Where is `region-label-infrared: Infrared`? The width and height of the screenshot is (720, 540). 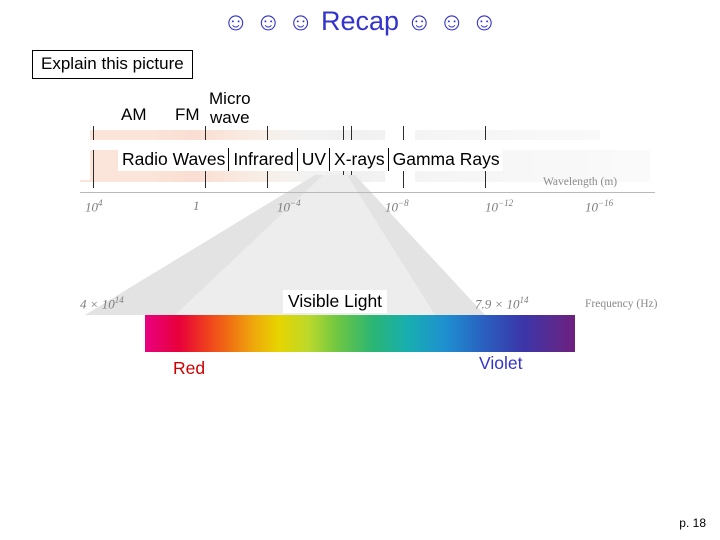 region-label-infrared: Infrared is located at coordinates (263, 159).